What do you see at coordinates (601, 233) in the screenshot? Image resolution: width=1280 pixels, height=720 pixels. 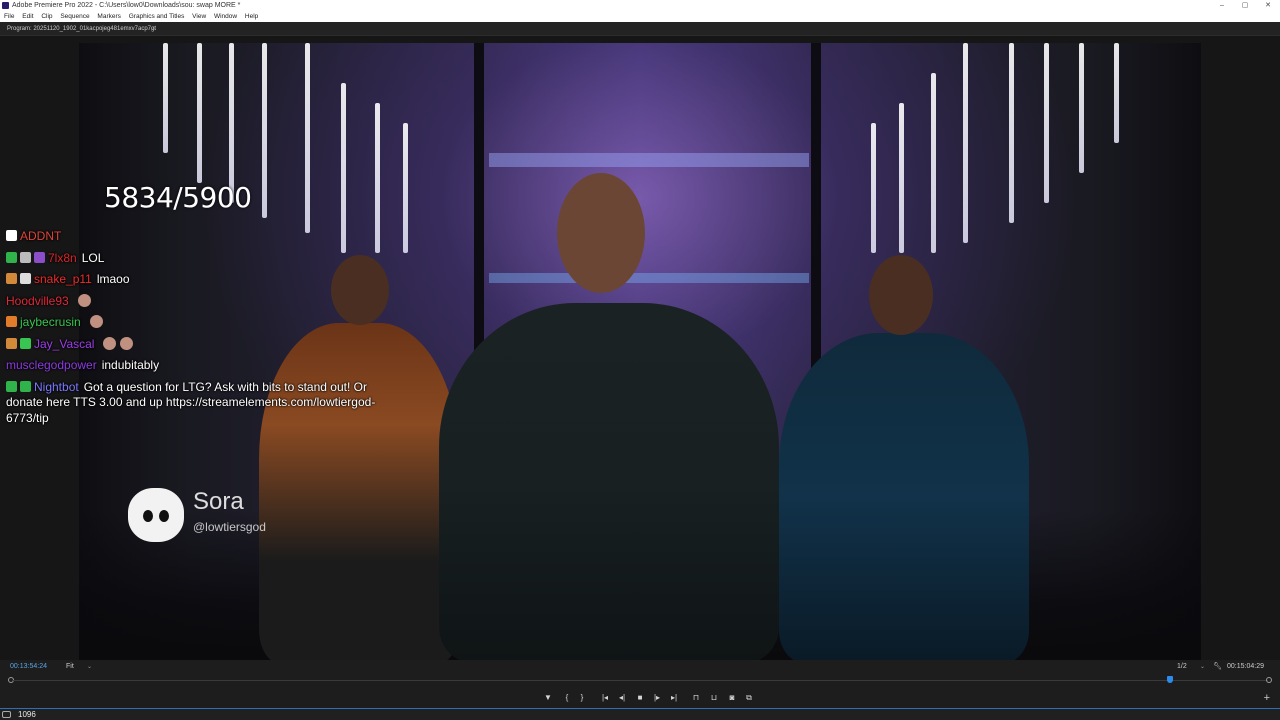 I see `person-center-head` at bounding box center [601, 233].